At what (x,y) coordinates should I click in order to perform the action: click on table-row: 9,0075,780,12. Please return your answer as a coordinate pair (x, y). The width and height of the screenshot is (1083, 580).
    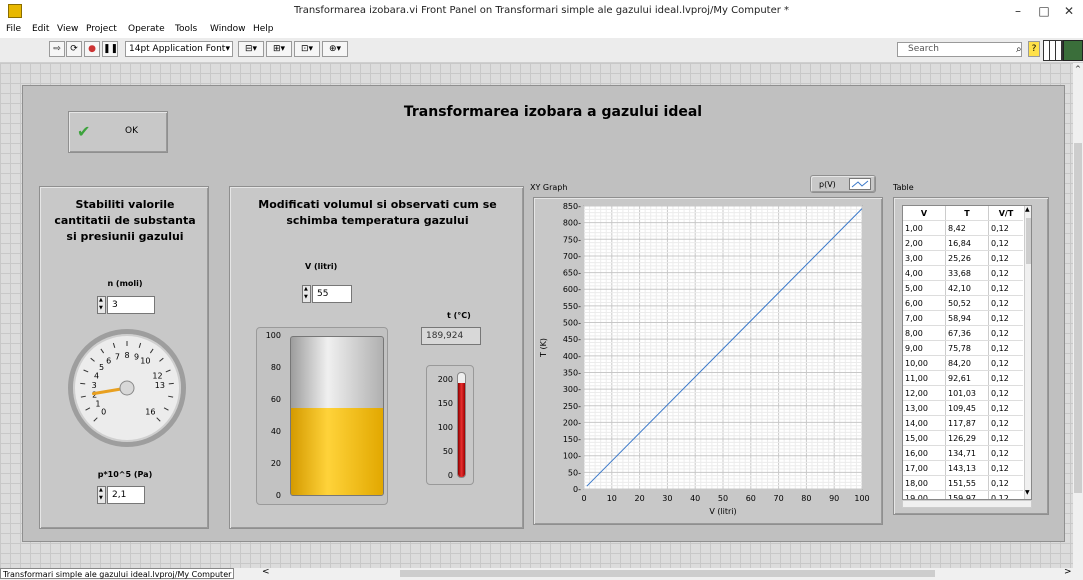
    Looking at the image, I should click on (963, 348).